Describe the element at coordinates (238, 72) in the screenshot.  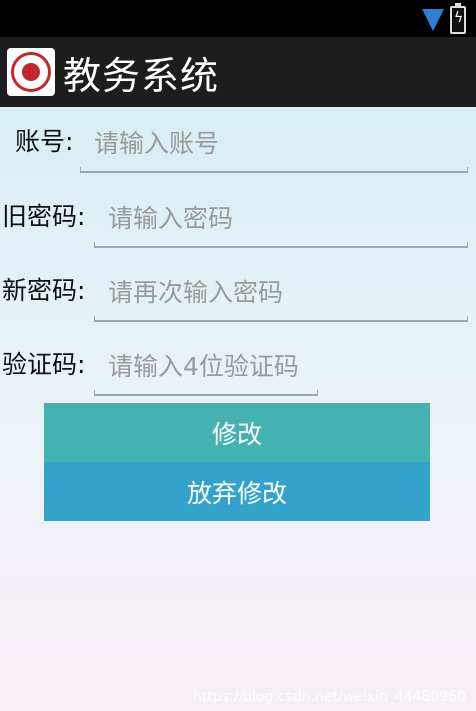
I see `action-bar: 教务系统` at that location.